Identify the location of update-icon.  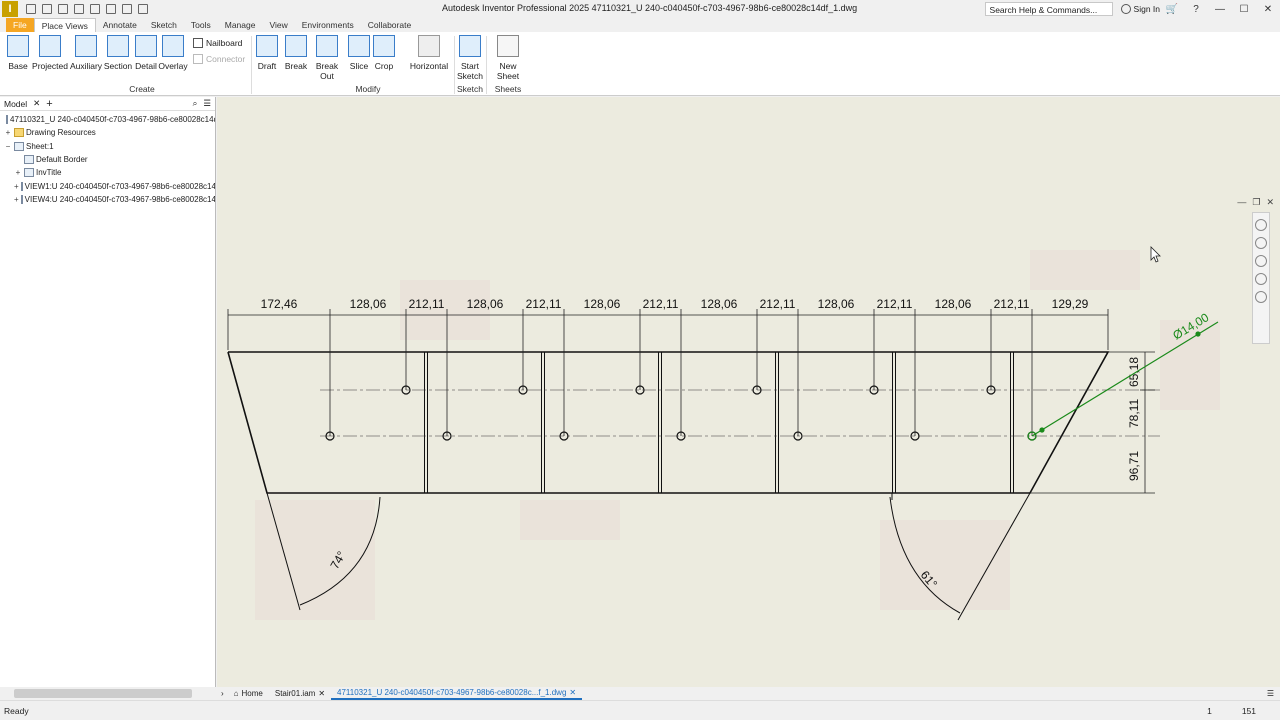
(143, 9).